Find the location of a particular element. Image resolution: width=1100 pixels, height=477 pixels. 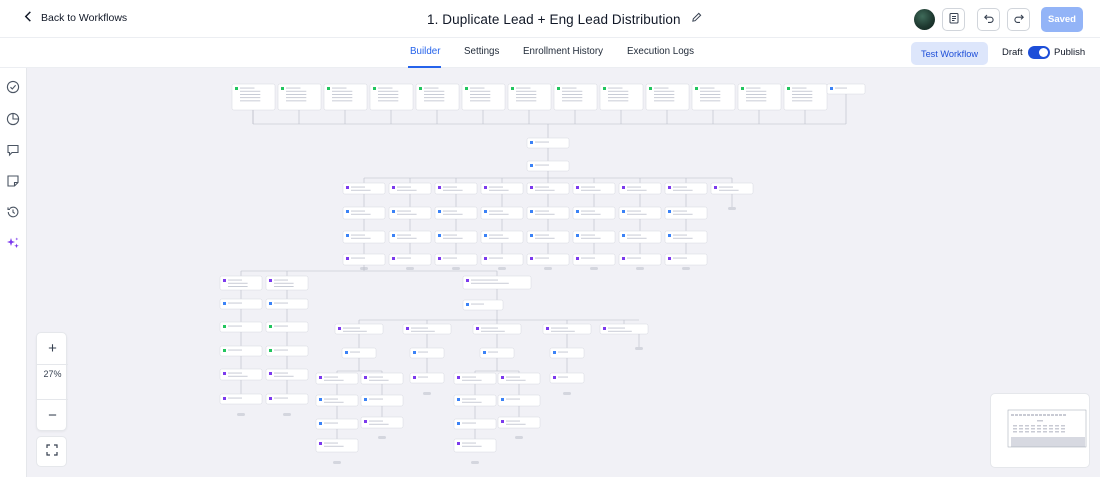

pencil-icon is located at coordinates (696, 19).